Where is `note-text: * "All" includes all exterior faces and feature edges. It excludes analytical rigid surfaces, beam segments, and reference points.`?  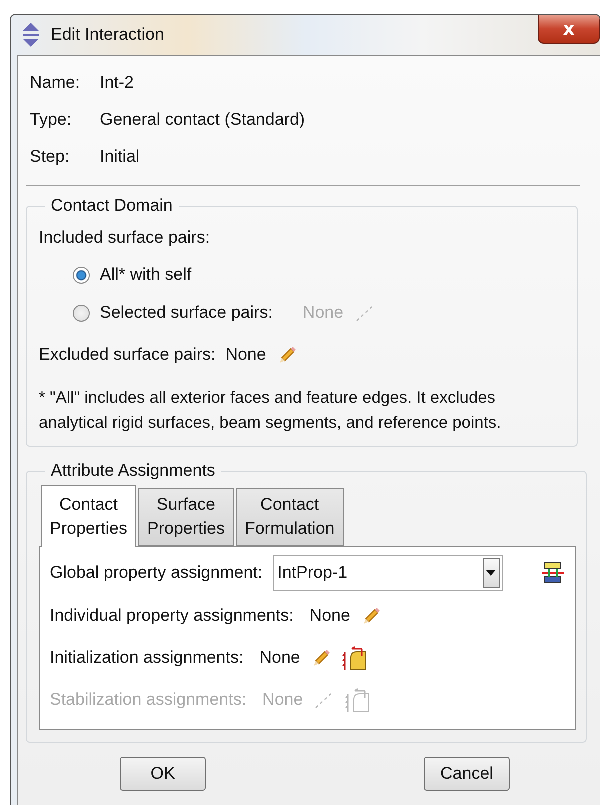
note-text: * "All" includes all exterior faces and feature edges. It excludes analytical rigid surfaces, beam segments, and reference points. is located at coordinates (270, 411).